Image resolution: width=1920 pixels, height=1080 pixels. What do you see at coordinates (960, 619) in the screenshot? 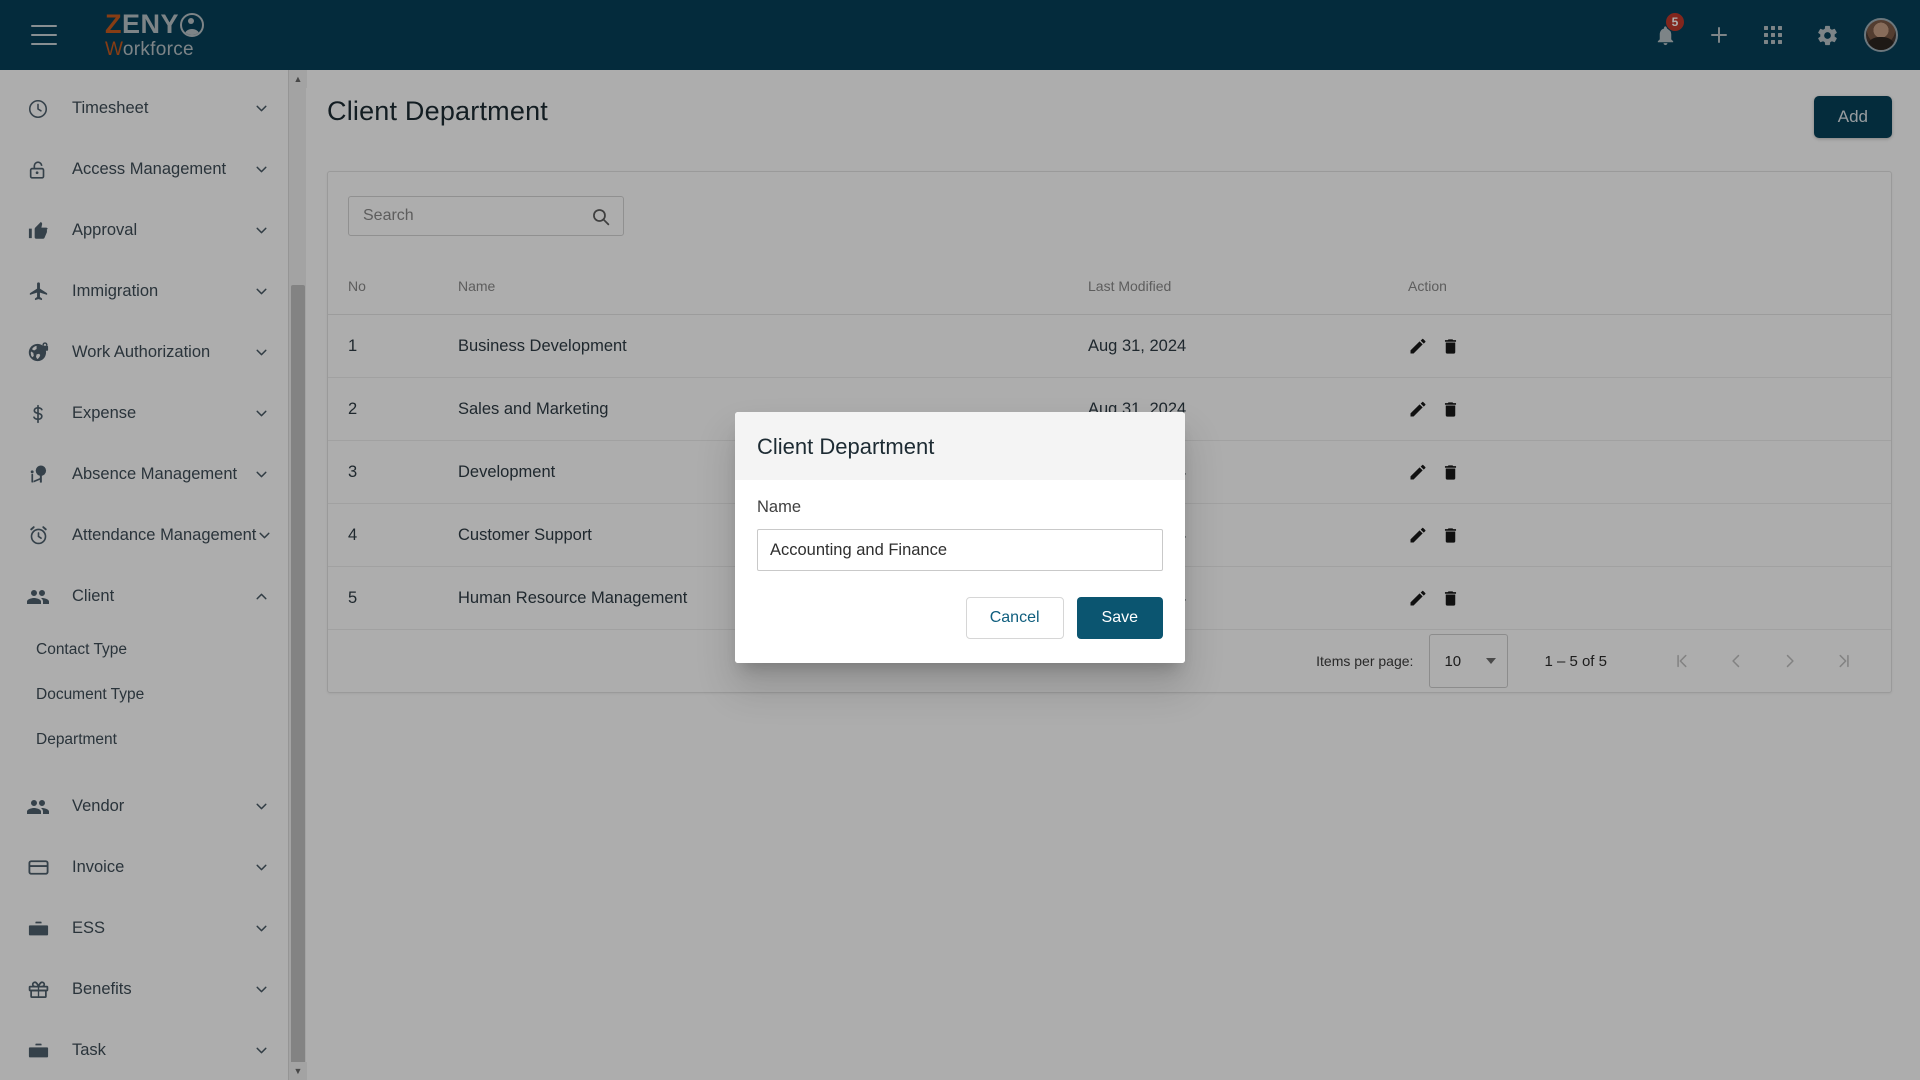
I see `dialog-actions: Cancel Save` at bounding box center [960, 619].